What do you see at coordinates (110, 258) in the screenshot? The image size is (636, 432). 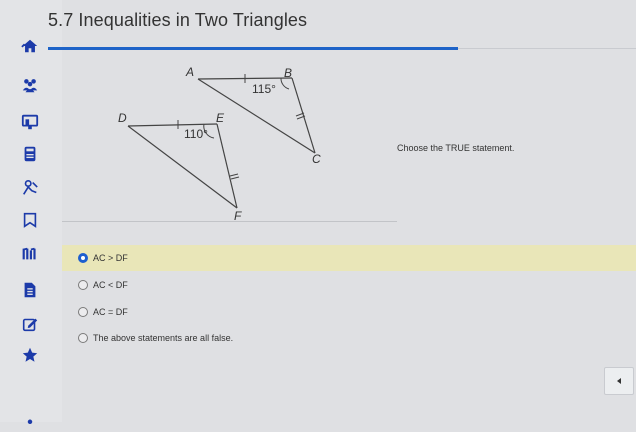 I see `answer-option-label: AC > DF` at bounding box center [110, 258].